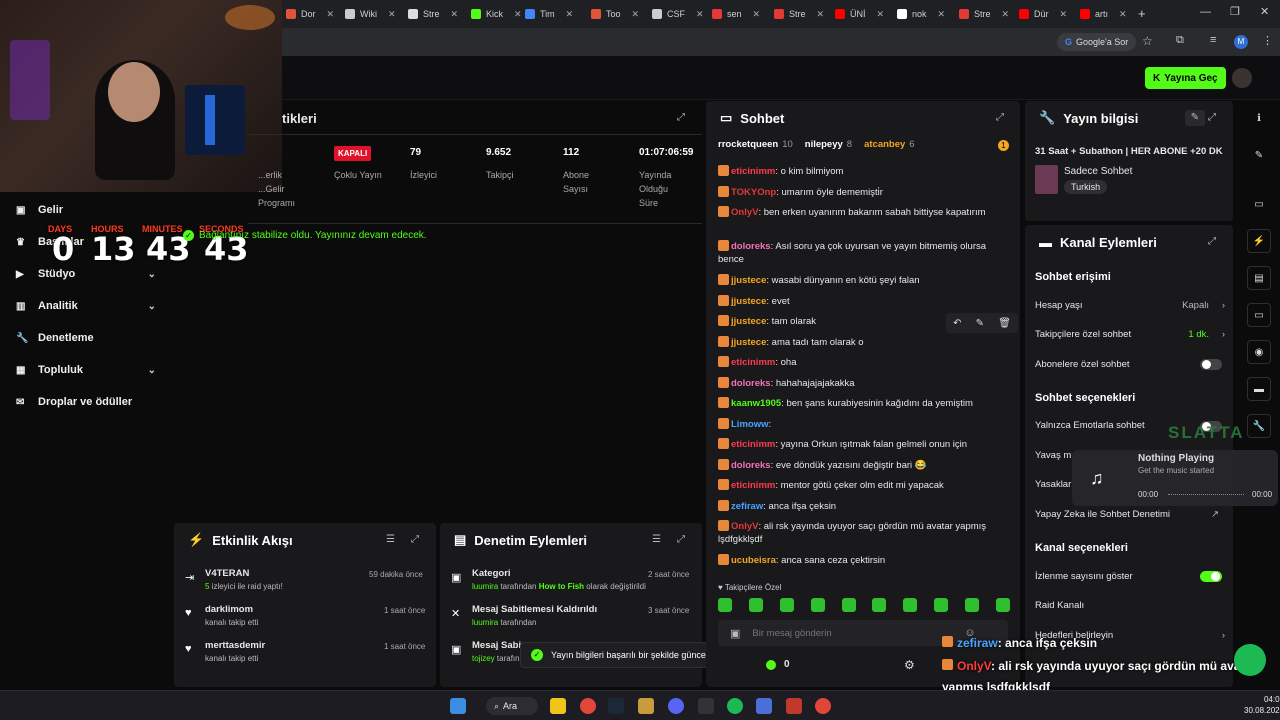  Describe the element at coordinates (1043, 14) in the screenshot. I see `browser-tab: Dür ✕` at that location.